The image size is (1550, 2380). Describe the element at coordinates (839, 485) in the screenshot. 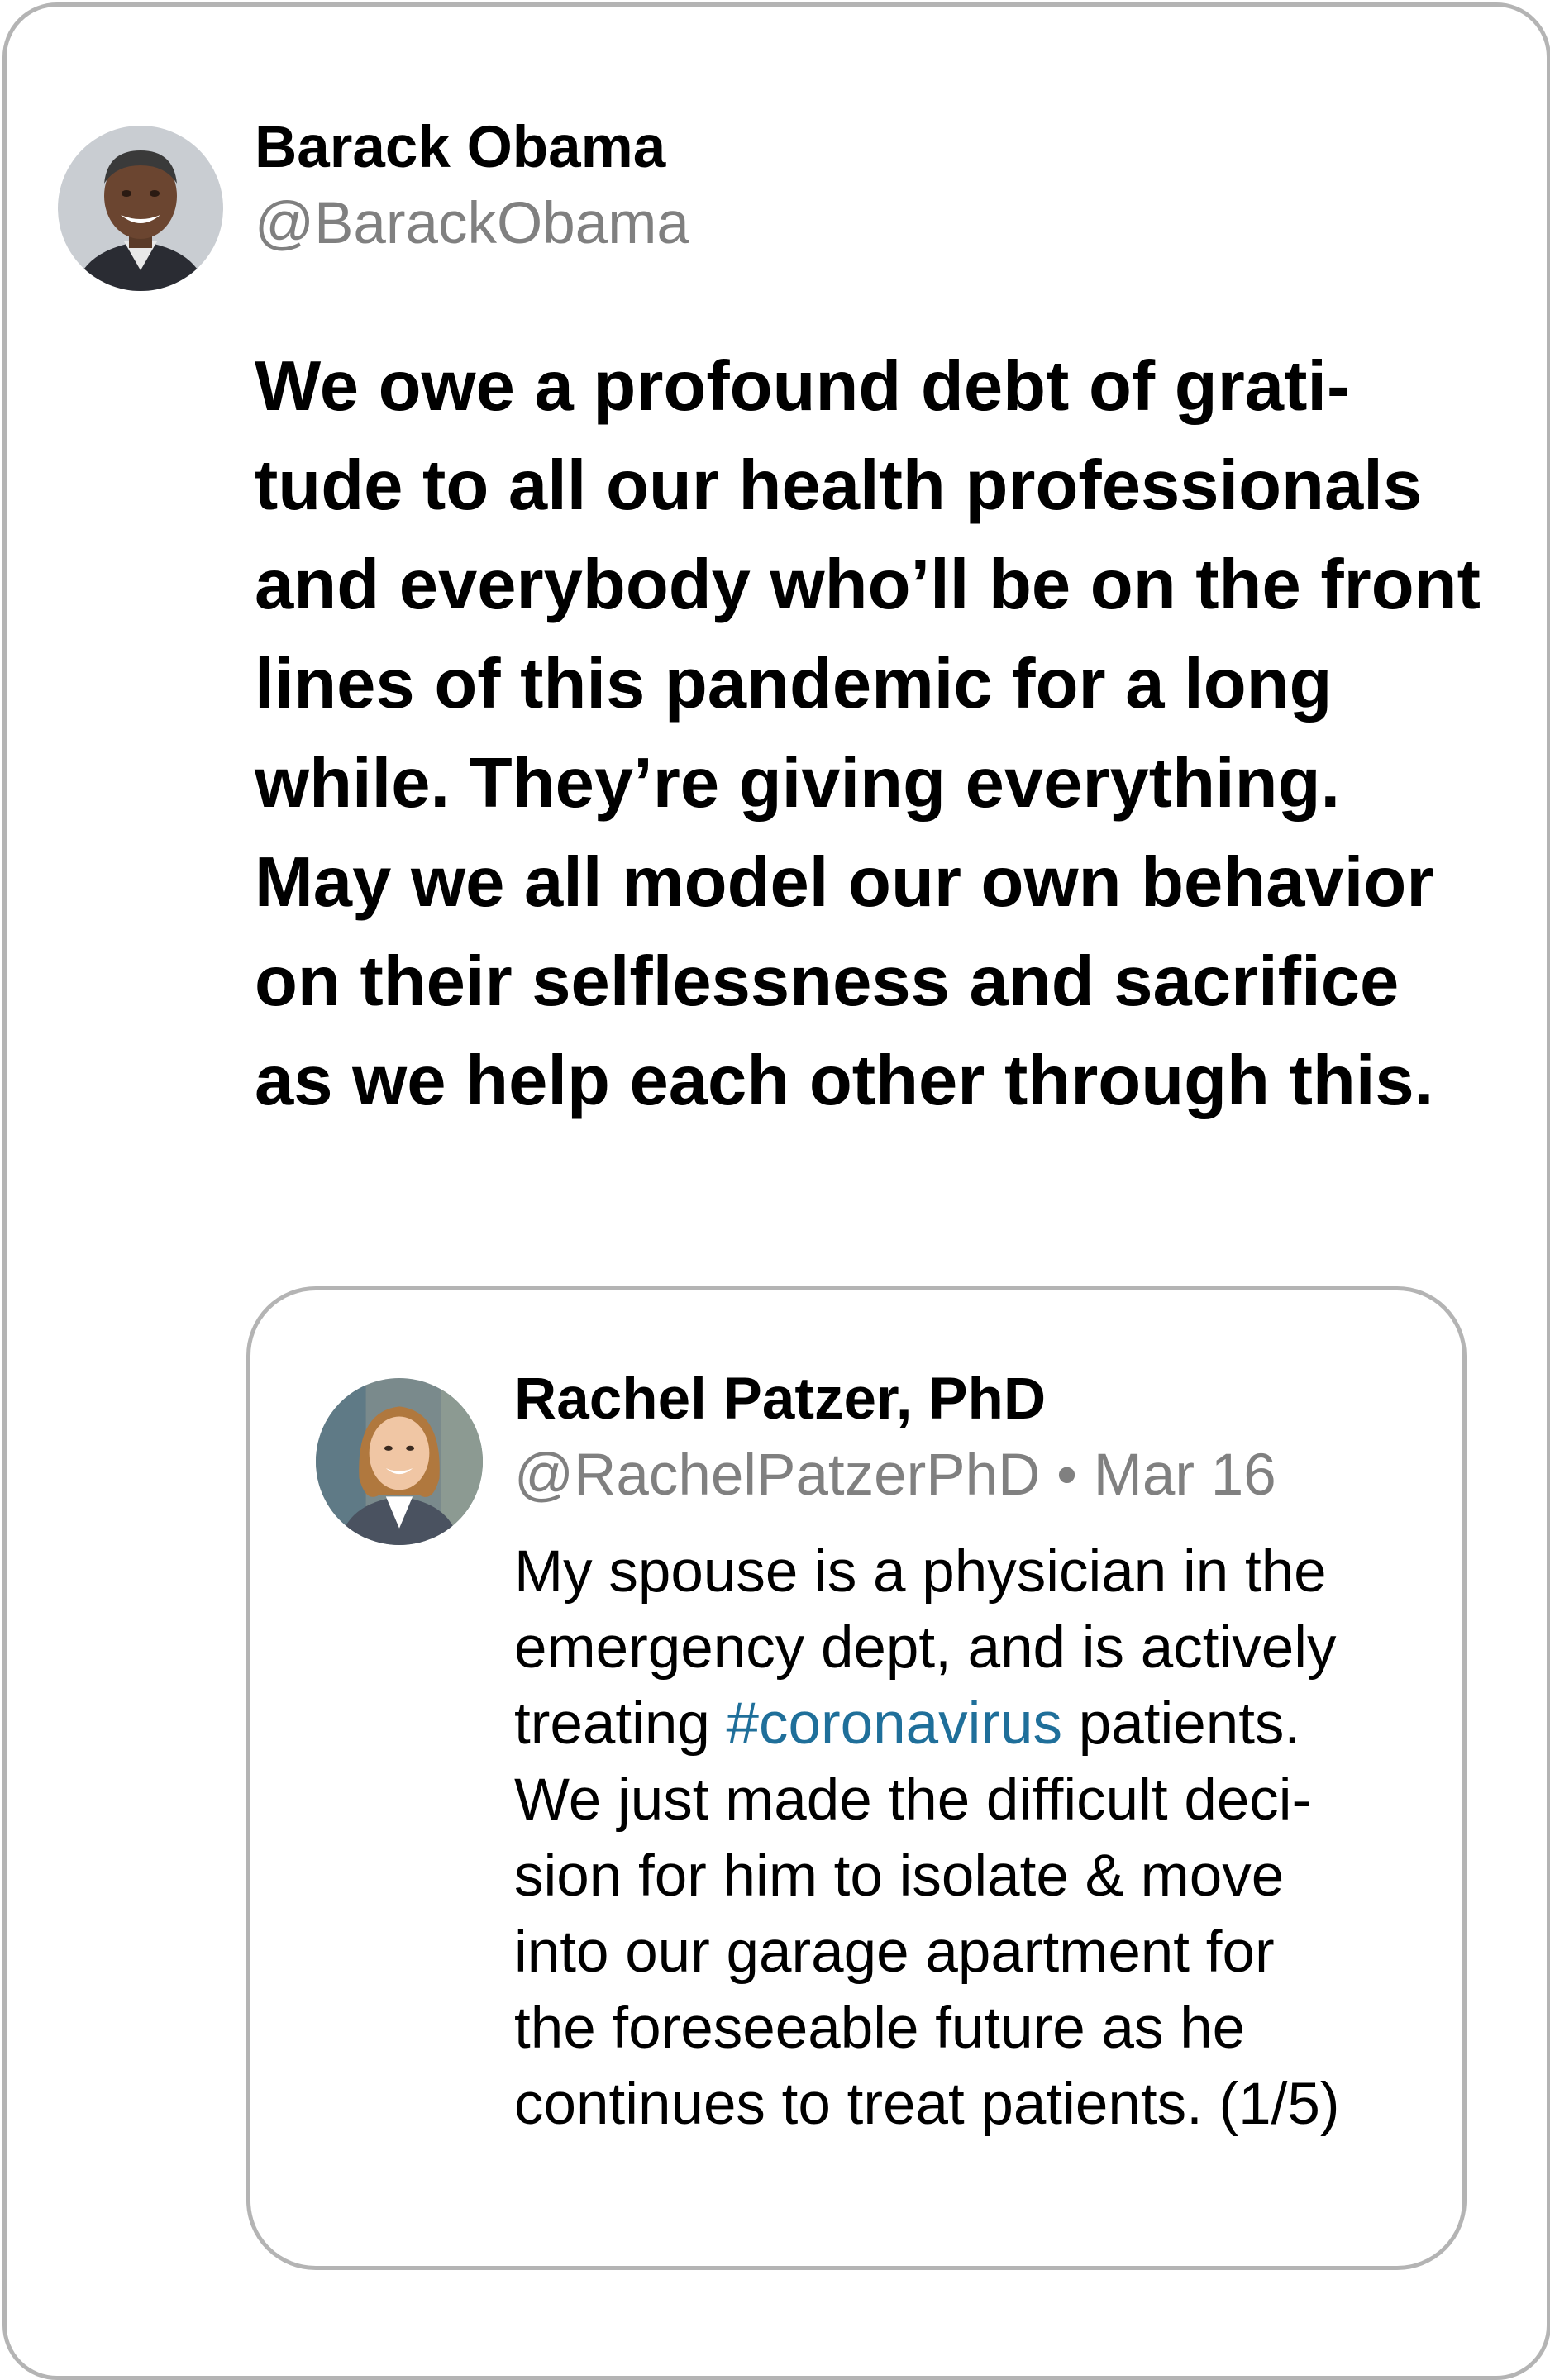

I see `tweet-text-line: tude to all our health professionals` at that location.